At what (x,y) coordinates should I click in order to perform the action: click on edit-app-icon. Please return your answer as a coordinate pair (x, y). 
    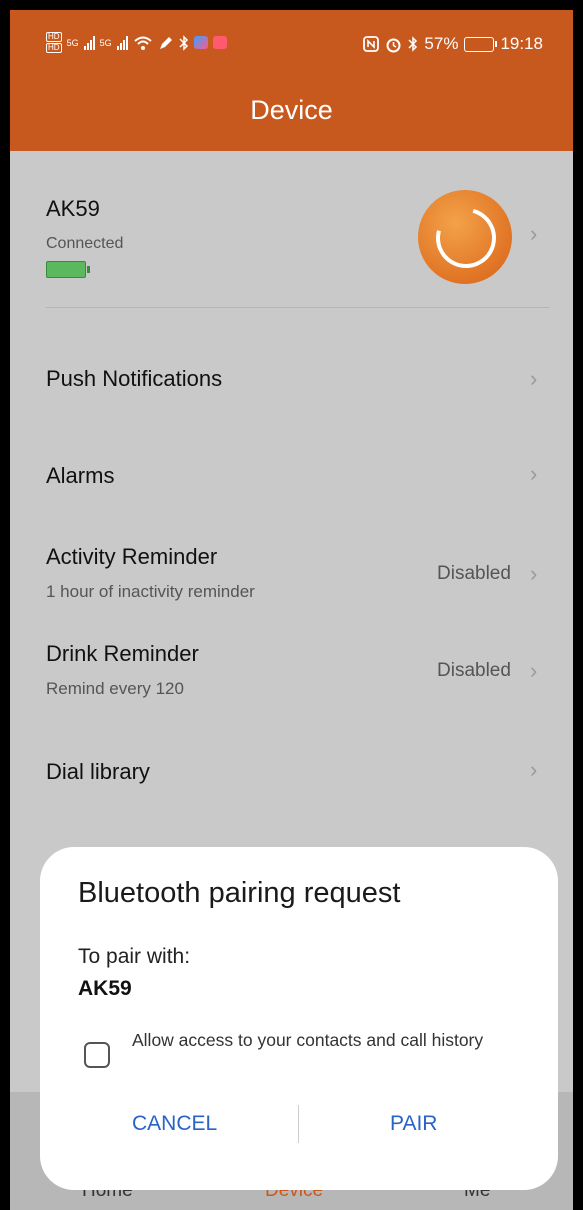
    Looking at the image, I should click on (165, 42).